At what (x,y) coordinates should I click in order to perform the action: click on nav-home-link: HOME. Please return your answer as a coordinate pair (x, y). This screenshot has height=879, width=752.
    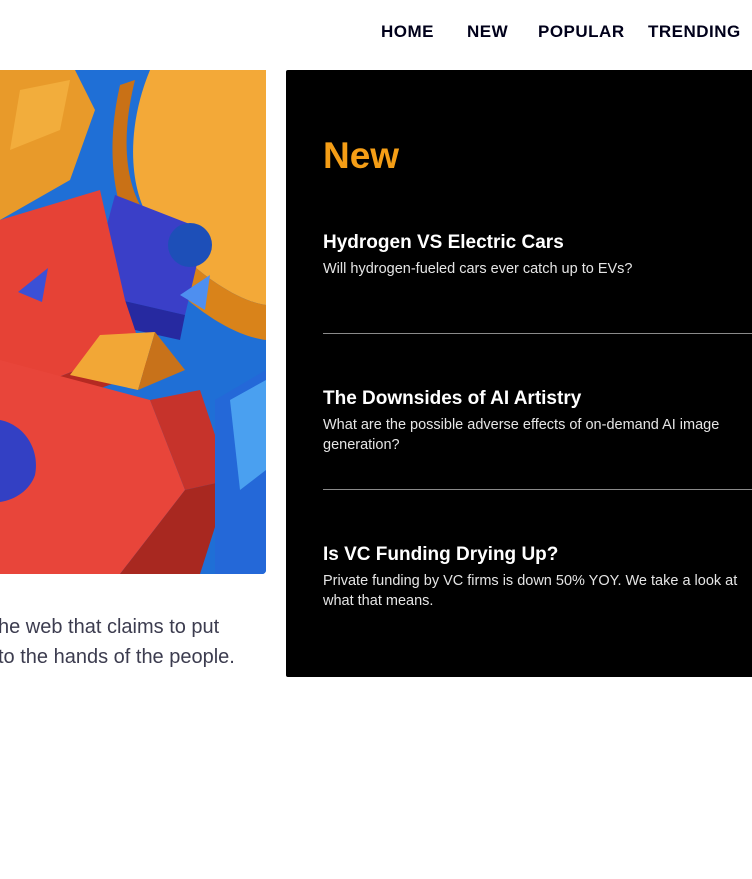
    Looking at the image, I should click on (407, 32).